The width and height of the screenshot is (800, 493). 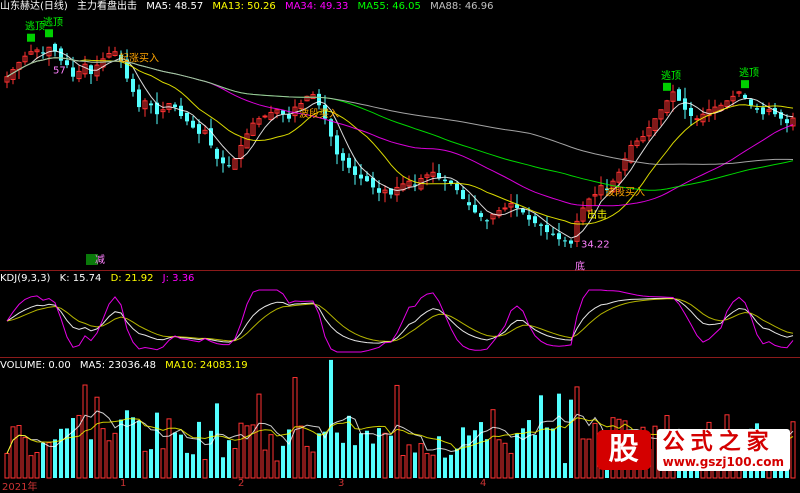 What do you see at coordinates (123, 483) in the screenshot?
I see `x-axis-month-1: 1` at bounding box center [123, 483].